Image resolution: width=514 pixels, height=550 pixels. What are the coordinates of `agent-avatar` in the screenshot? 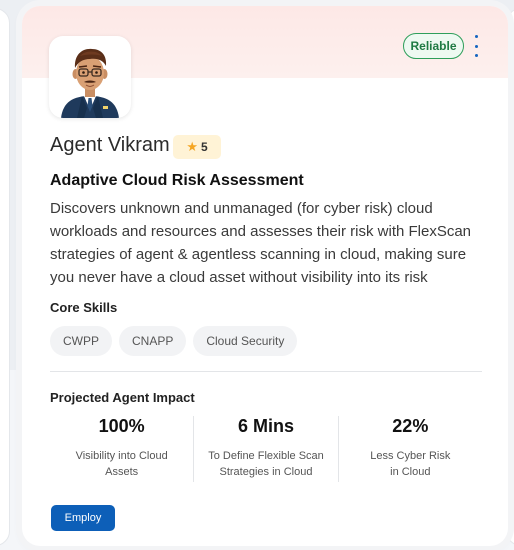 It's located at (90, 77).